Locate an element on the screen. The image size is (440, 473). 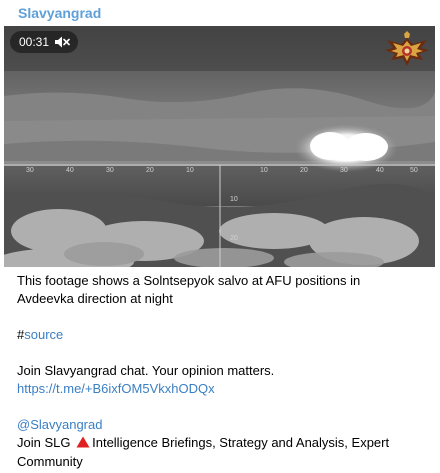
chat-invite-link: https://t.me/+B6ixfOM5VkxhODQx is located at coordinates (116, 388).